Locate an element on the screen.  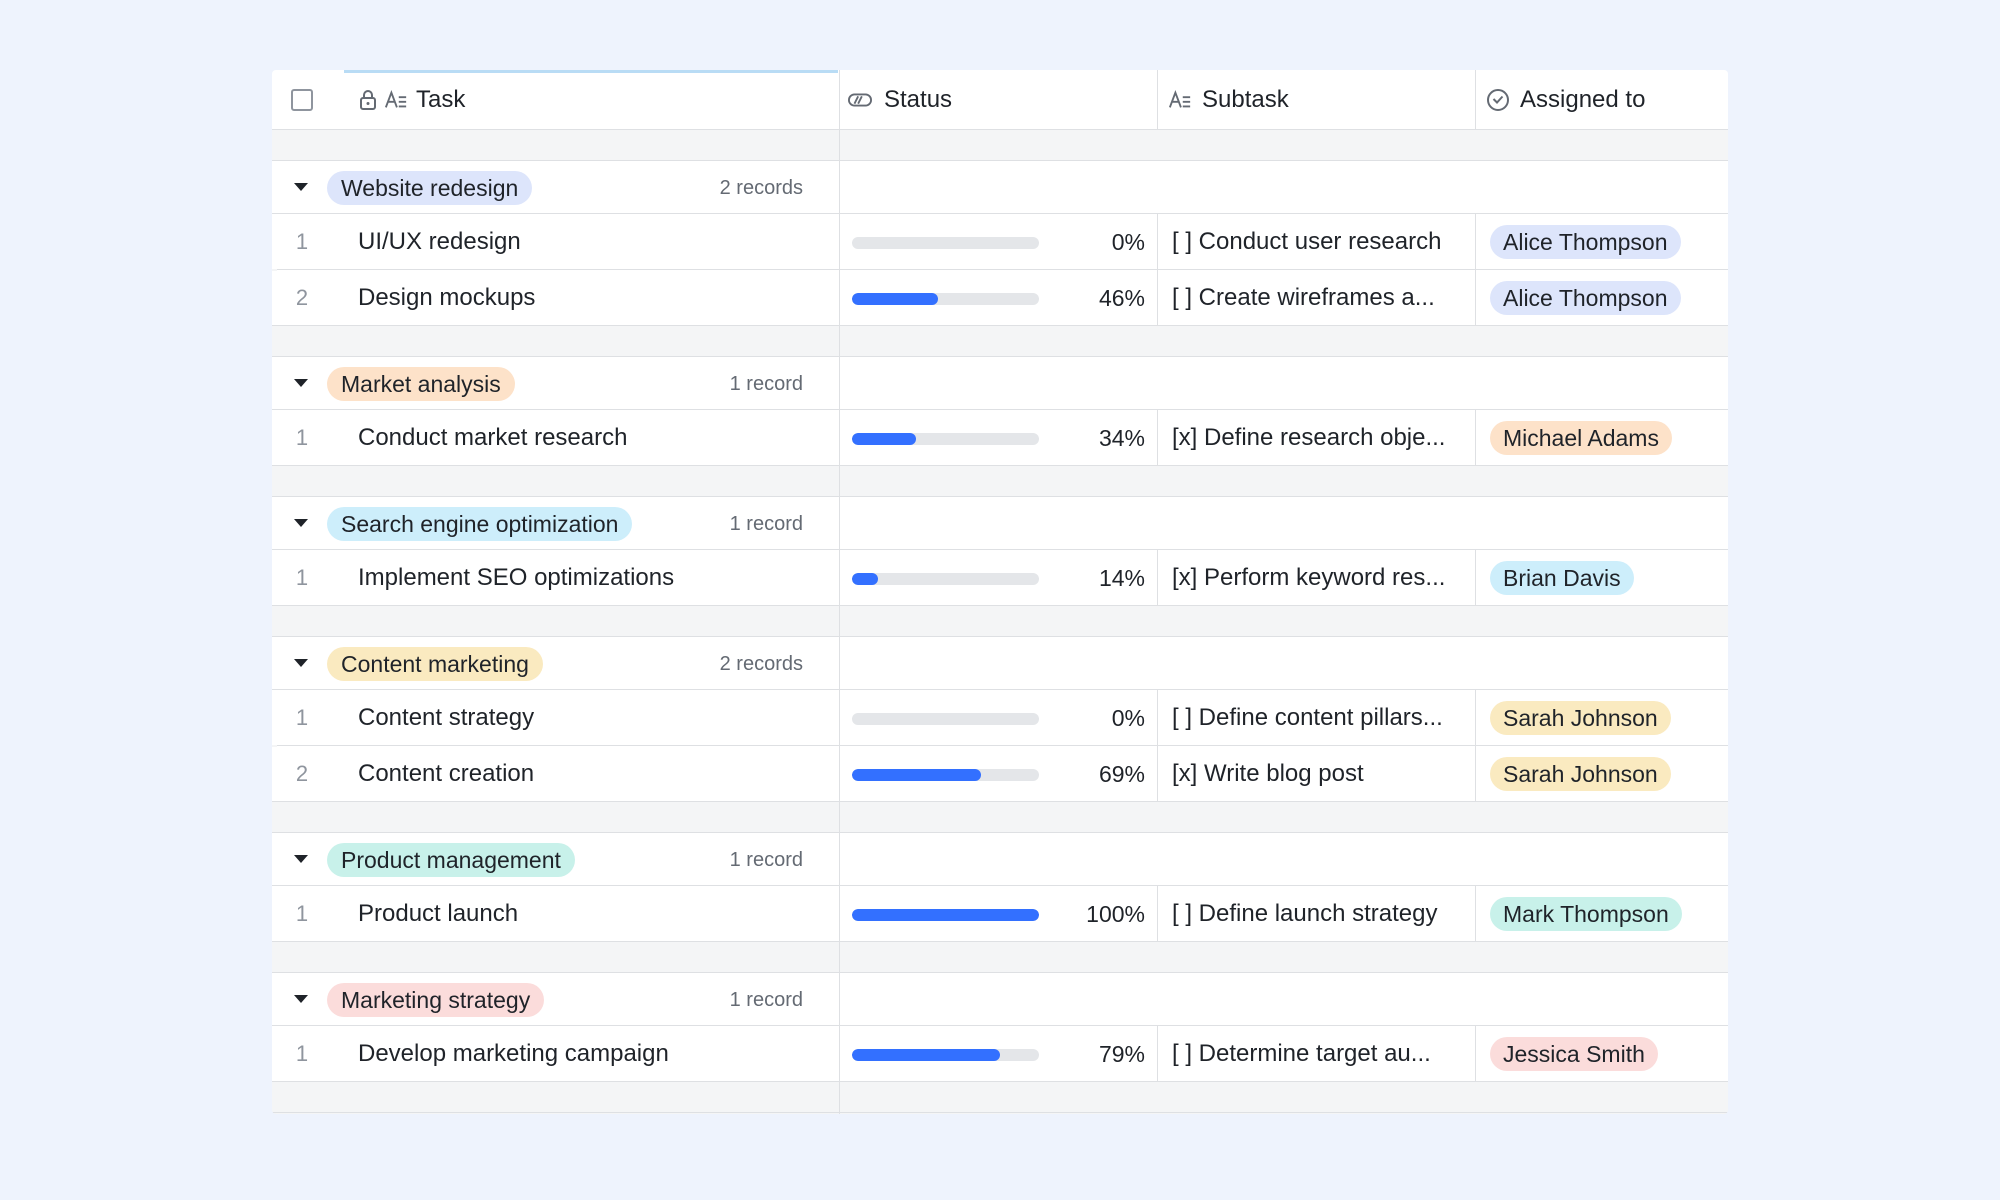
progress-percent: 100% is located at coordinates (1115, 914).